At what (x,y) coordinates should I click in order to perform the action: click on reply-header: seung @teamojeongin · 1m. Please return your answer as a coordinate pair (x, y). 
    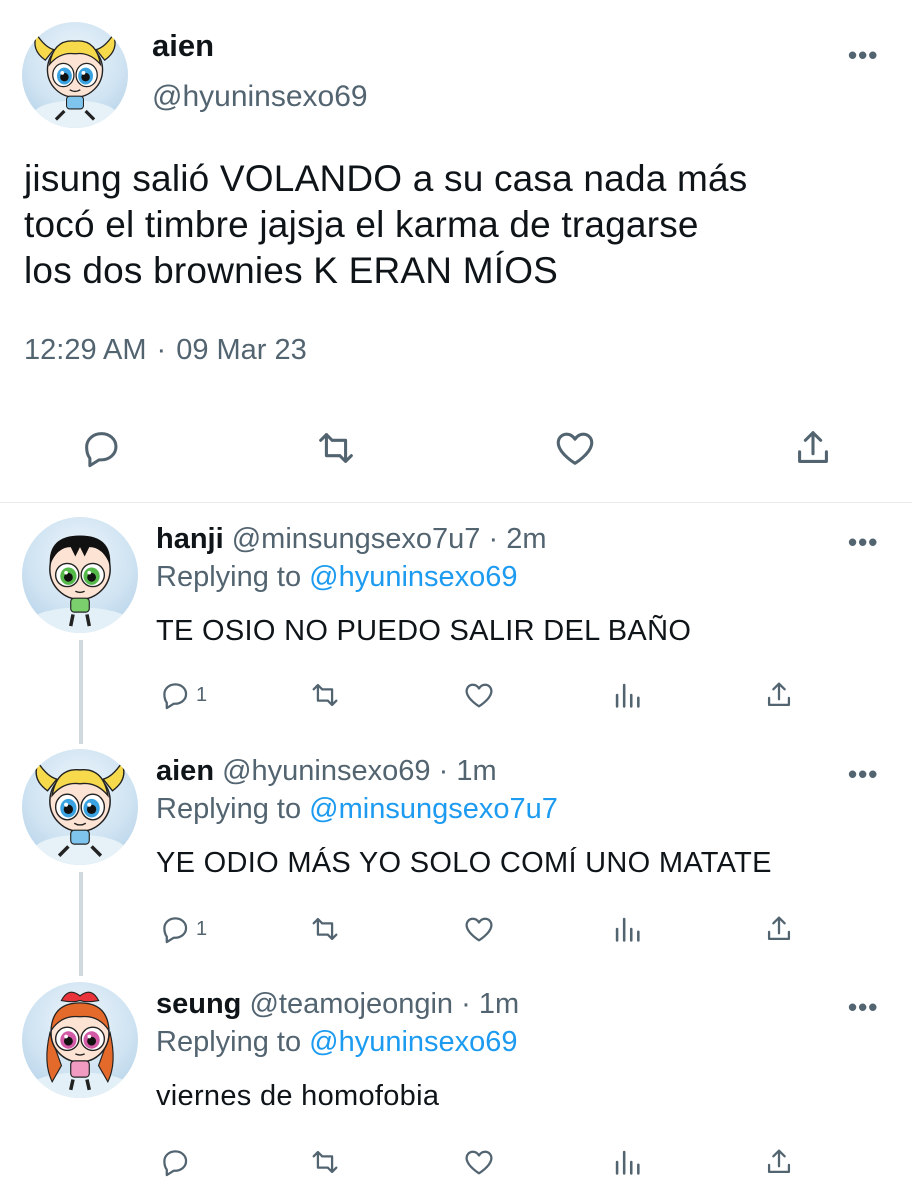
    Looking at the image, I should click on (337, 1004).